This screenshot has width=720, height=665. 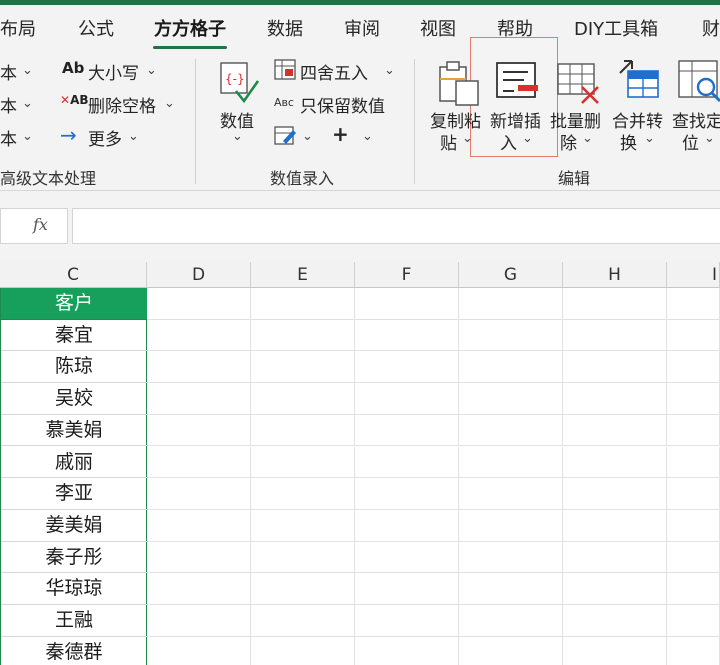 What do you see at coordinates (74, 589) in the screenshot?
I see `table-cell: 华琼琼` at bounding box center [74, 589].